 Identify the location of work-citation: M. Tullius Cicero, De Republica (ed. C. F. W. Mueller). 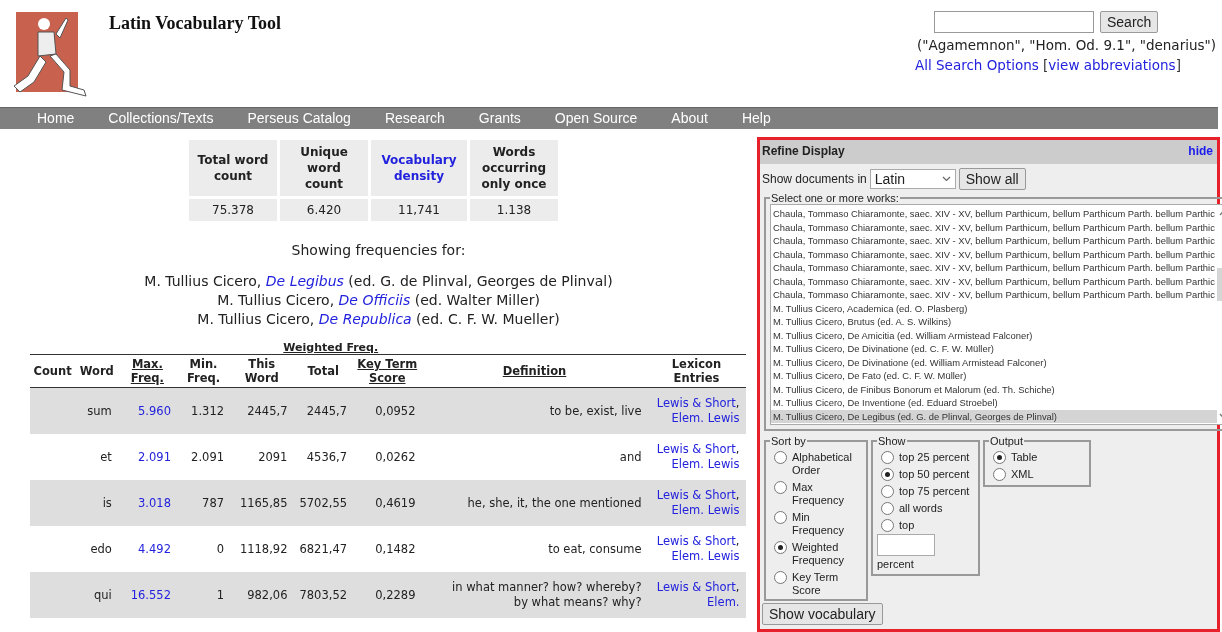
(378, 319).